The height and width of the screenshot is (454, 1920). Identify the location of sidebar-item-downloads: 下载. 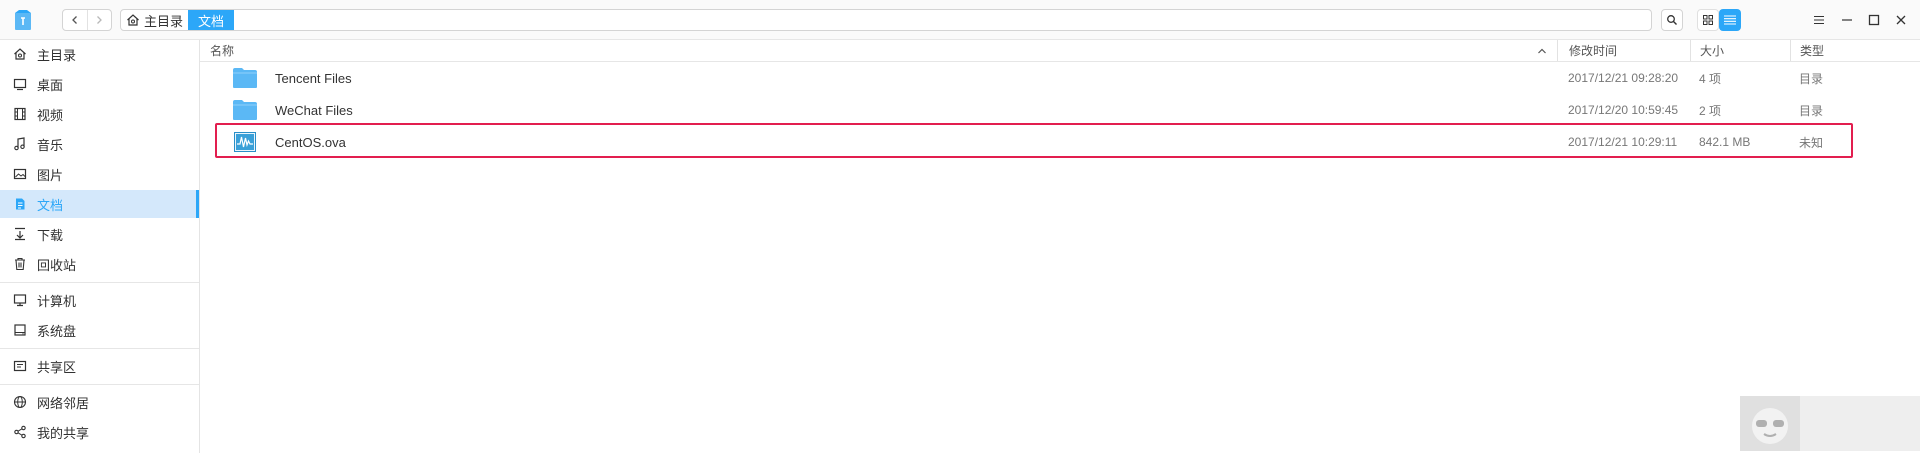
(99, 234).